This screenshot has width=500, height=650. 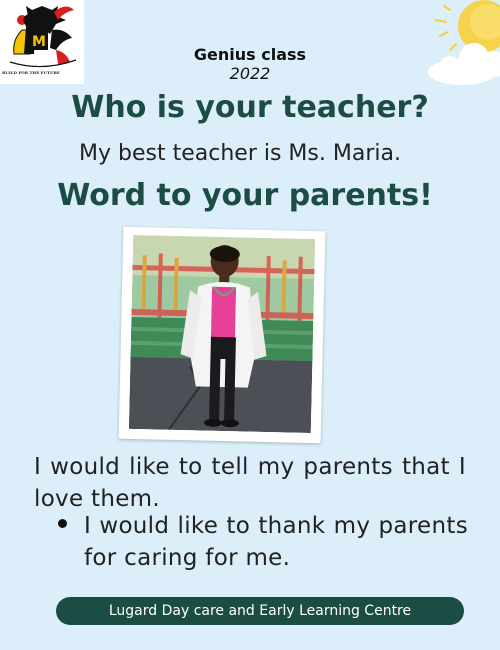 I want to click on teacher-heading: Who is your teacher?, so click(x=250, y=107).